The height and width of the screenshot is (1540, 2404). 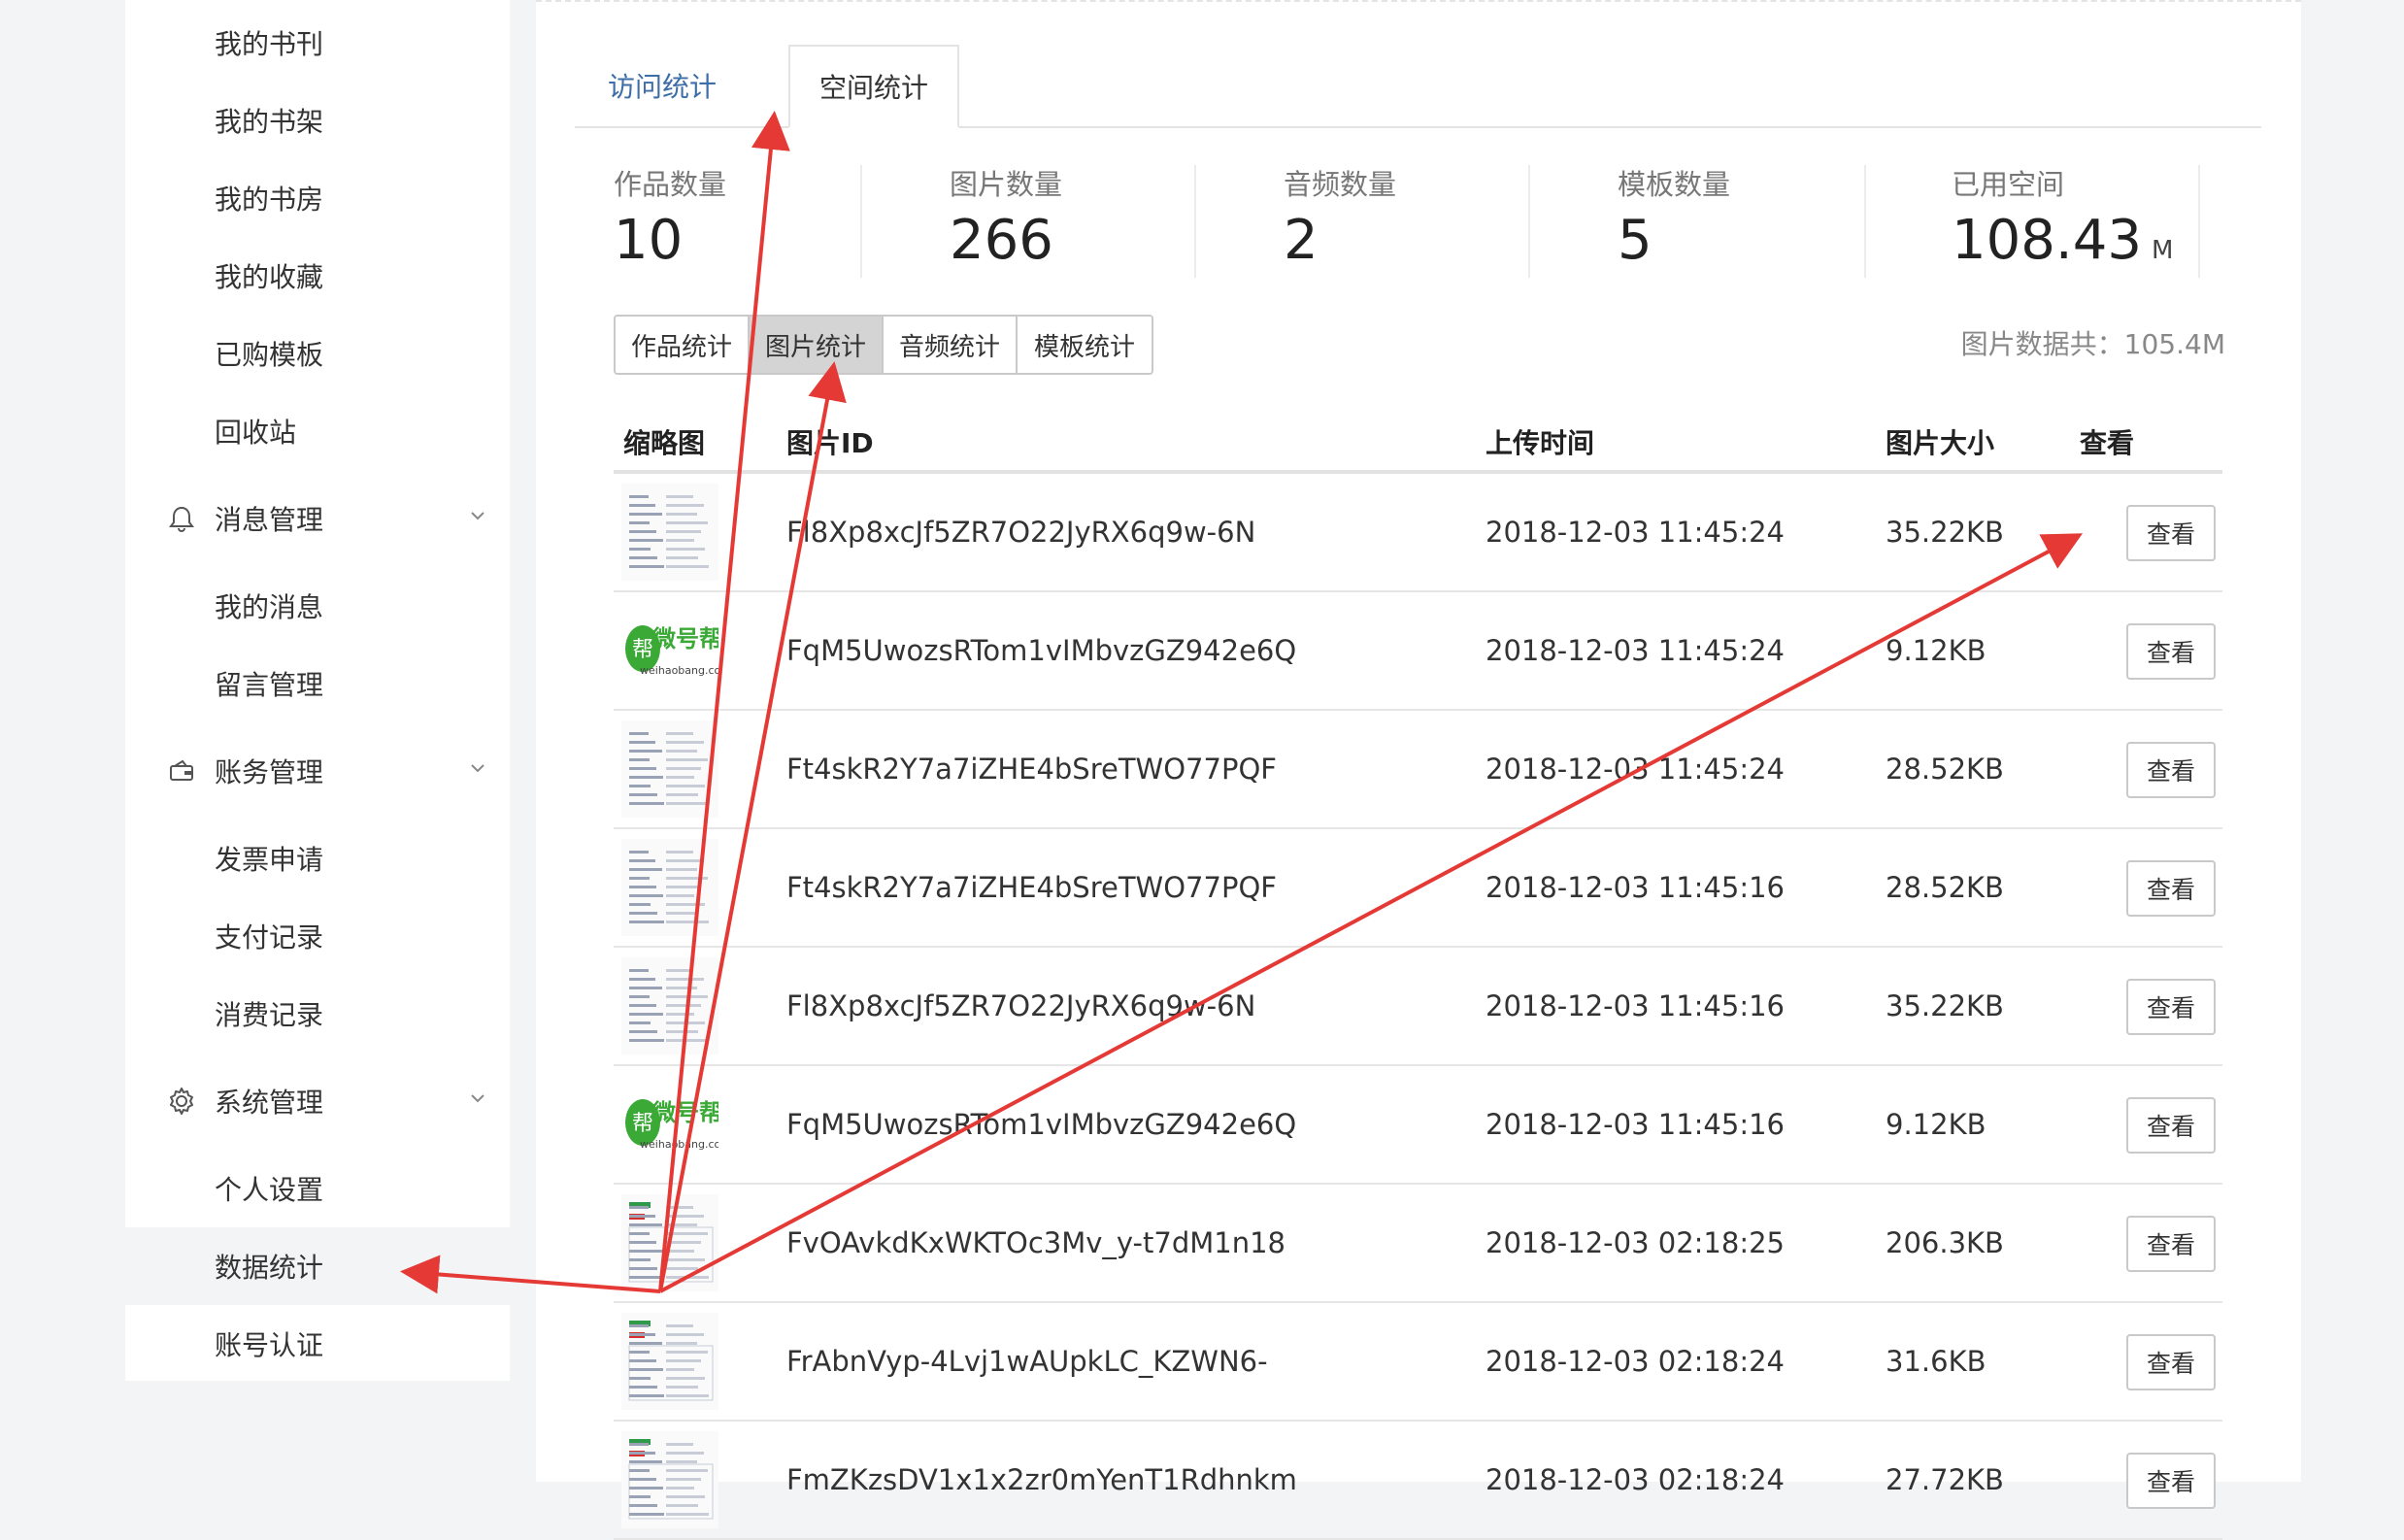 I want to click on gear-icon, so click(x=181, y=1101).